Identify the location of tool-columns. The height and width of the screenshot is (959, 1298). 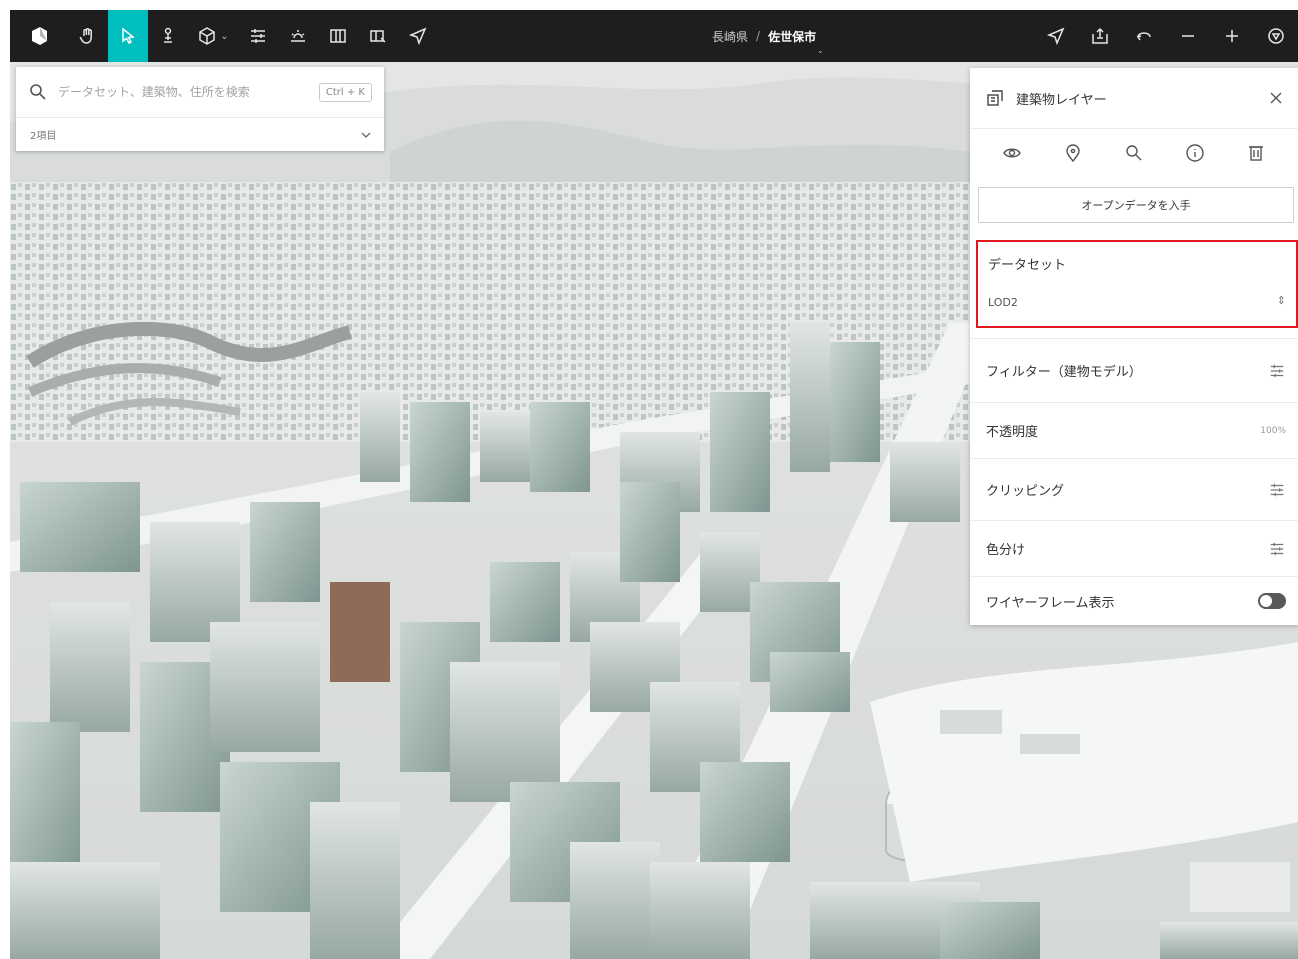
(338, 36).